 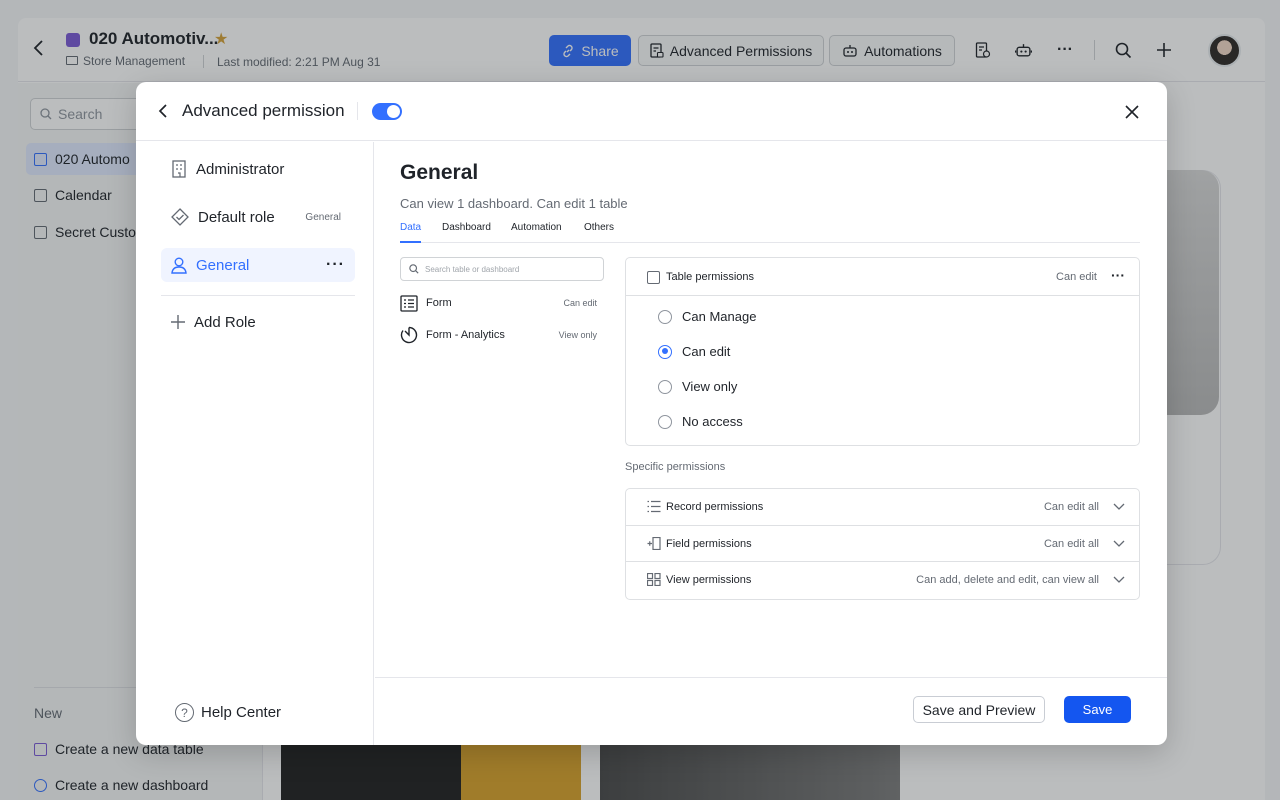 I want to click on table-name: Form, so click(x=439, y=303).